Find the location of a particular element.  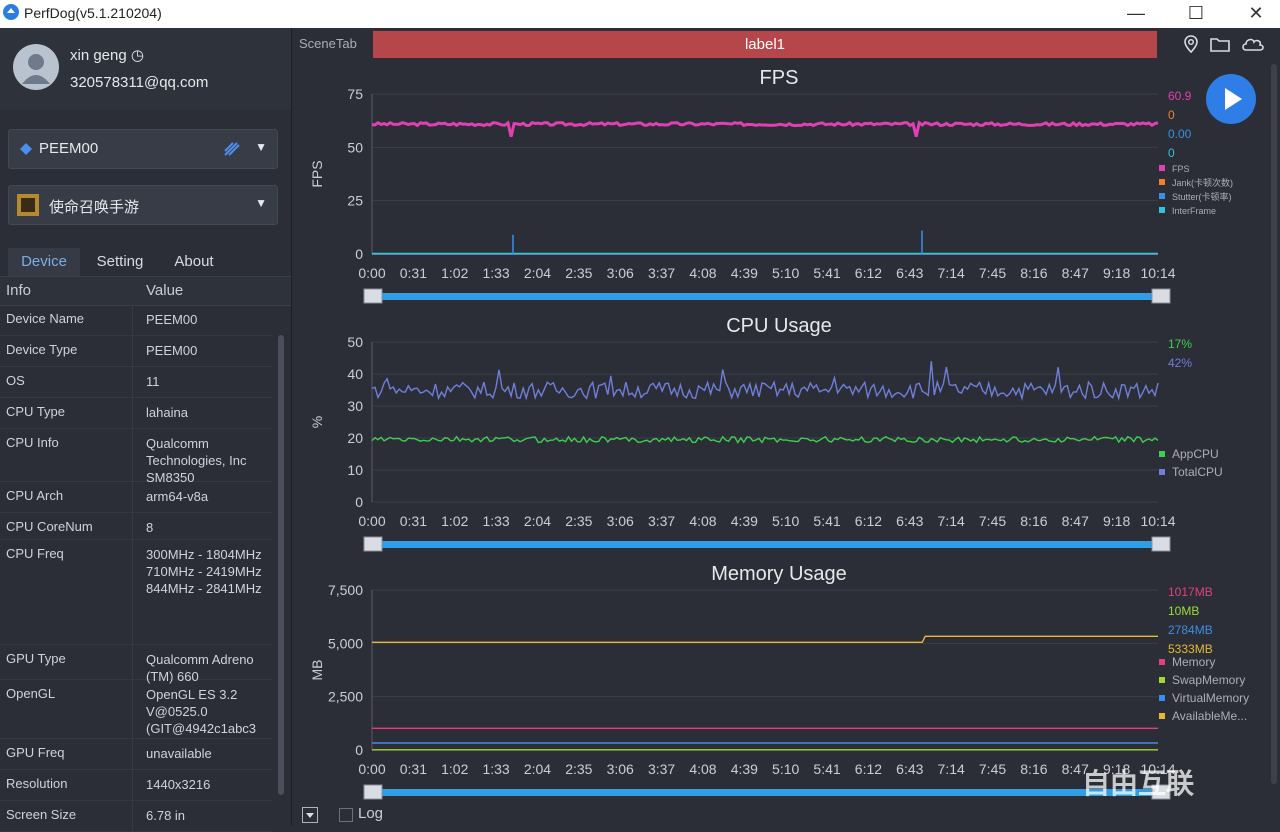

device-select: PEEM00 ▼ is located at coordinates (143, 149).